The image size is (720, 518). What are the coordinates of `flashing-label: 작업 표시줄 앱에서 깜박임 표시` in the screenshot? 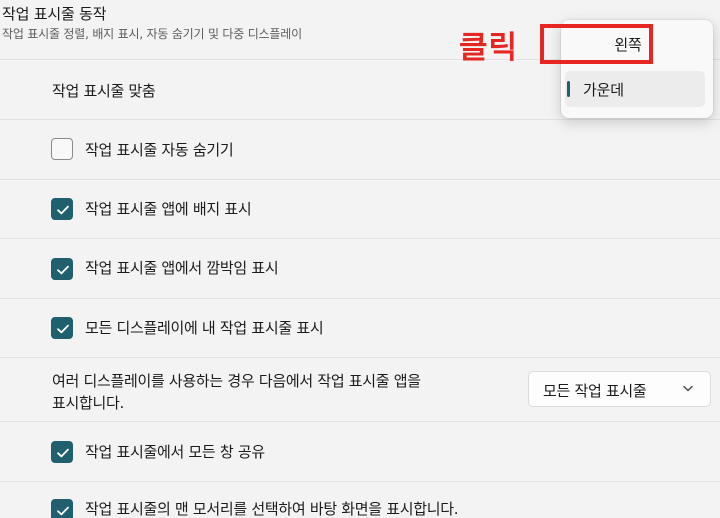 It's located at (182, 268).